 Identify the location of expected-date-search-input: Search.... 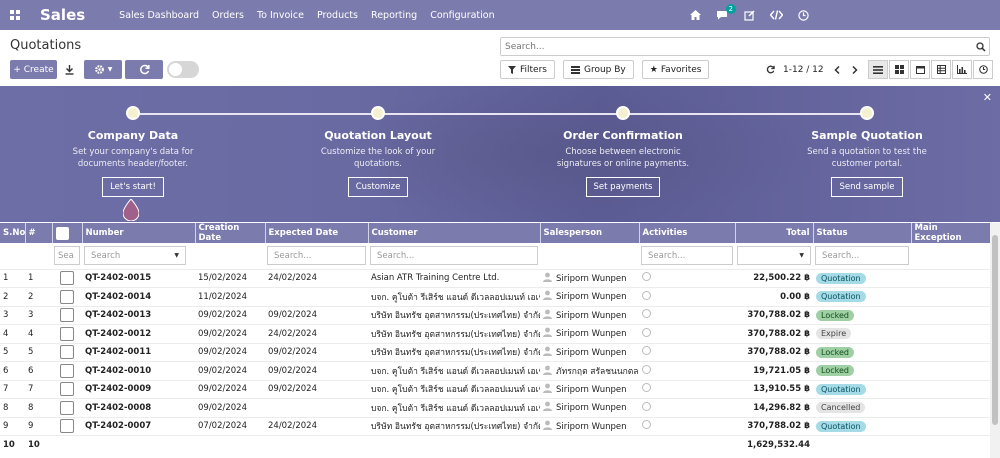
(316, 256).